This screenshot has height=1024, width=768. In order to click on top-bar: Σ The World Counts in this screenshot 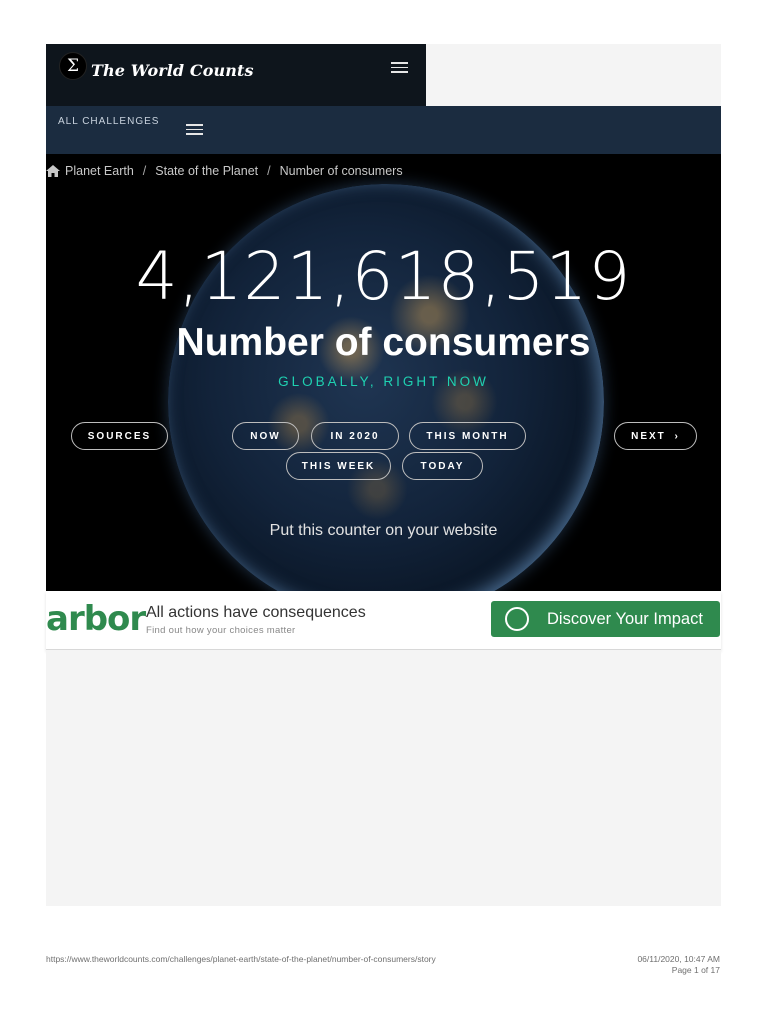, I will do `click(383, 75)`.